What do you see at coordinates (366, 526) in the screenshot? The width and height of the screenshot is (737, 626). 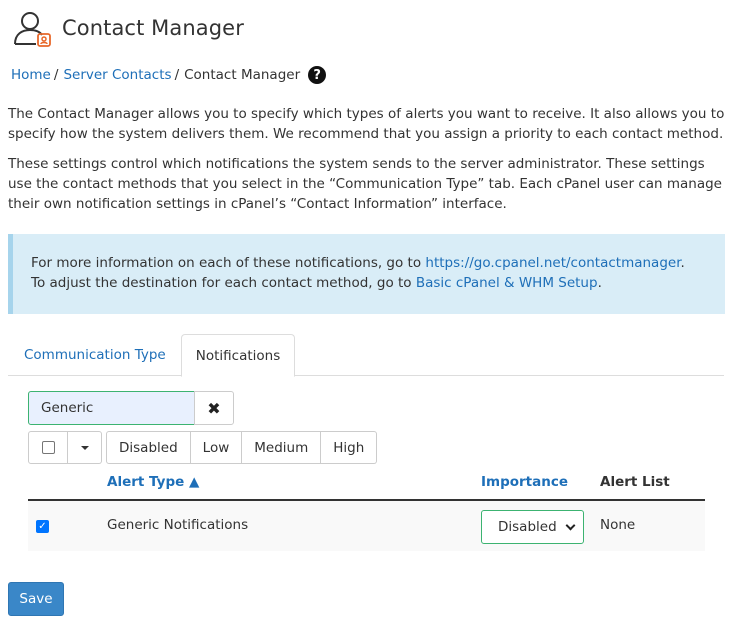 I see `table-row: ✓ Generic Notifications Disabled None` at bounding box center [366, 526].